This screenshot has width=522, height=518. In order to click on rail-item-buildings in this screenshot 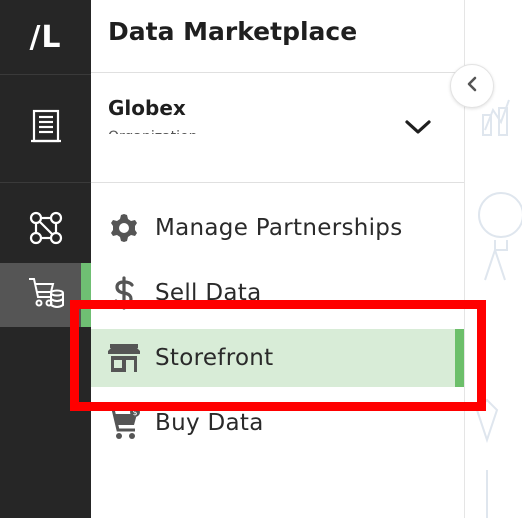, I will do `click(45, 128)`.